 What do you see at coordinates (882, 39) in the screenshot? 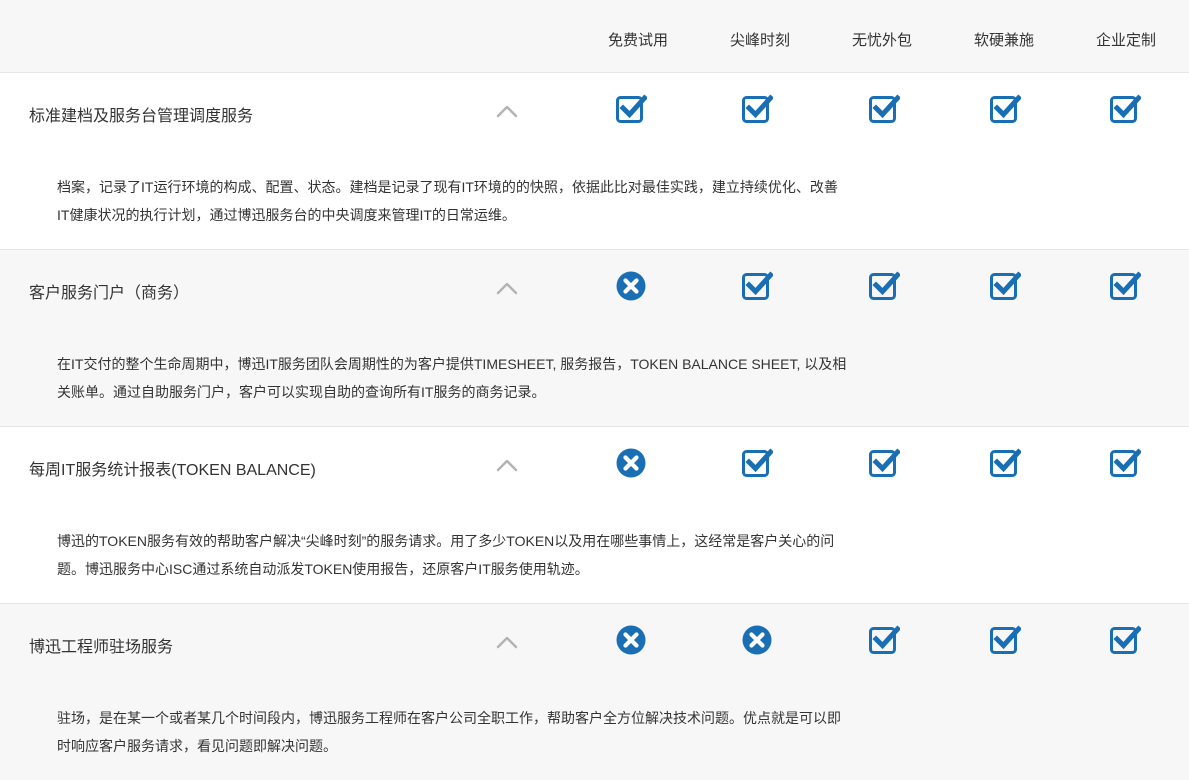
I see `column-worry-free-outsourcing: 无忧外包` at bounding box center [882, 39].